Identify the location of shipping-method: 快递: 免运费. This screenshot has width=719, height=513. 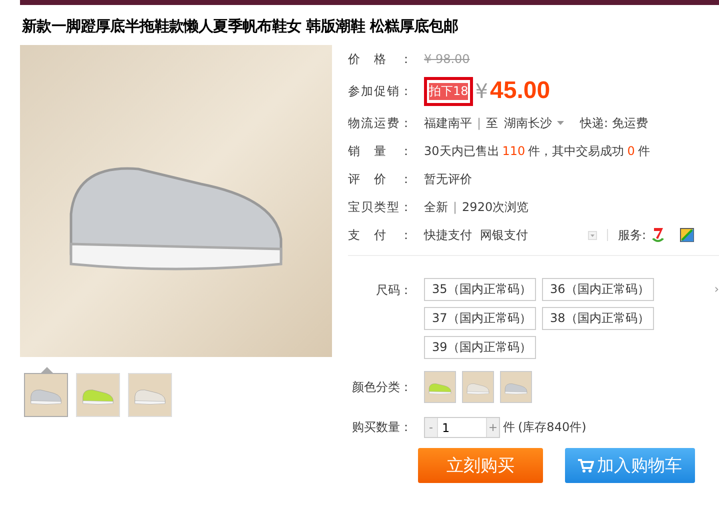
(614, 123).